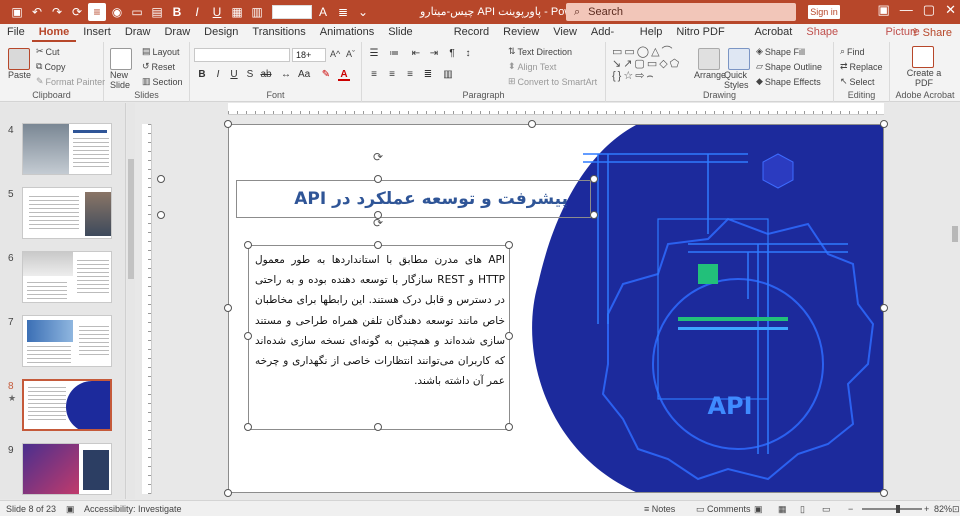  I want to click on slide-scrollbar, so click(955, 307).